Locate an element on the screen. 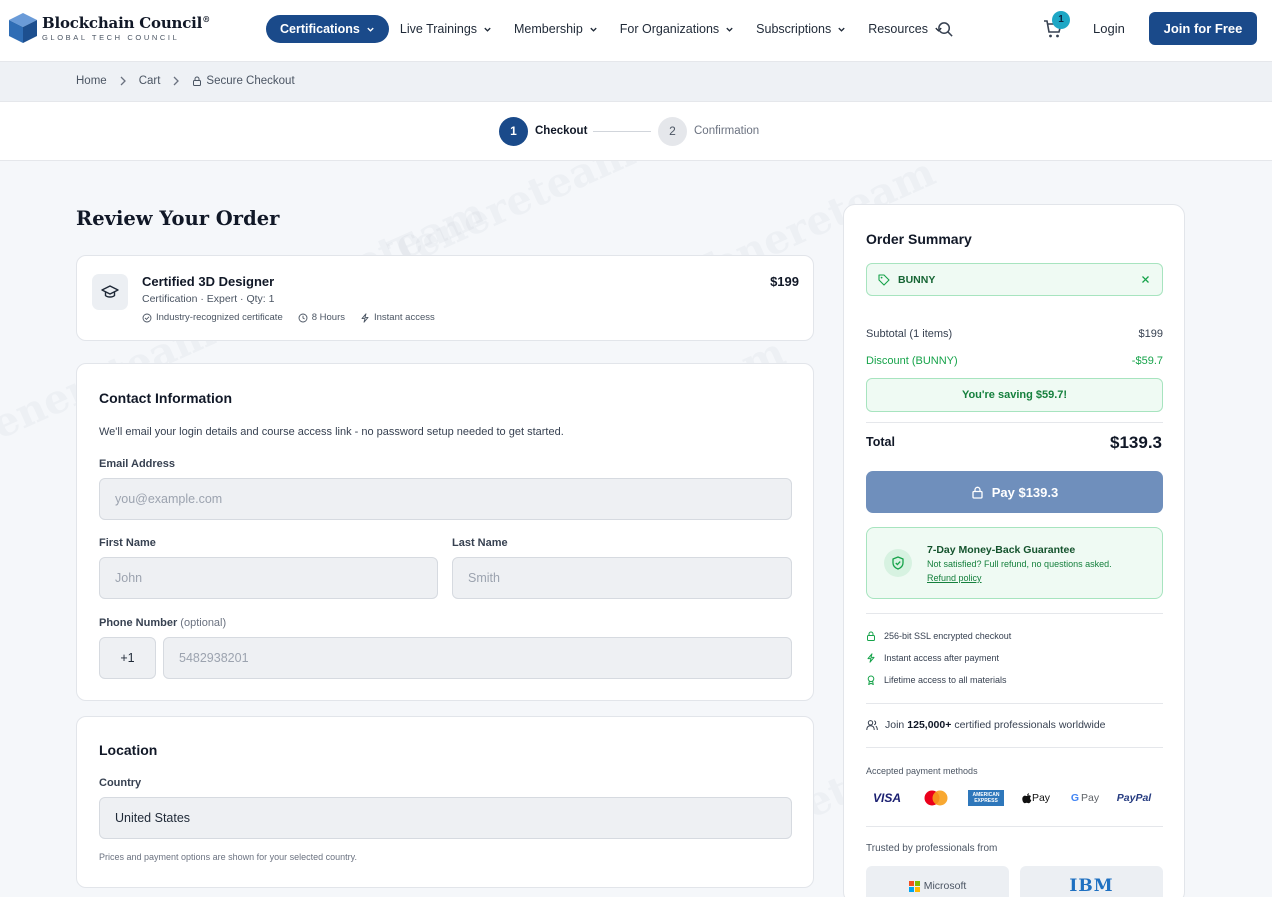 This screenshot has height=897, width=1272. pay-button-label: Pay $139.3 is located at coordinates (1025, 492).